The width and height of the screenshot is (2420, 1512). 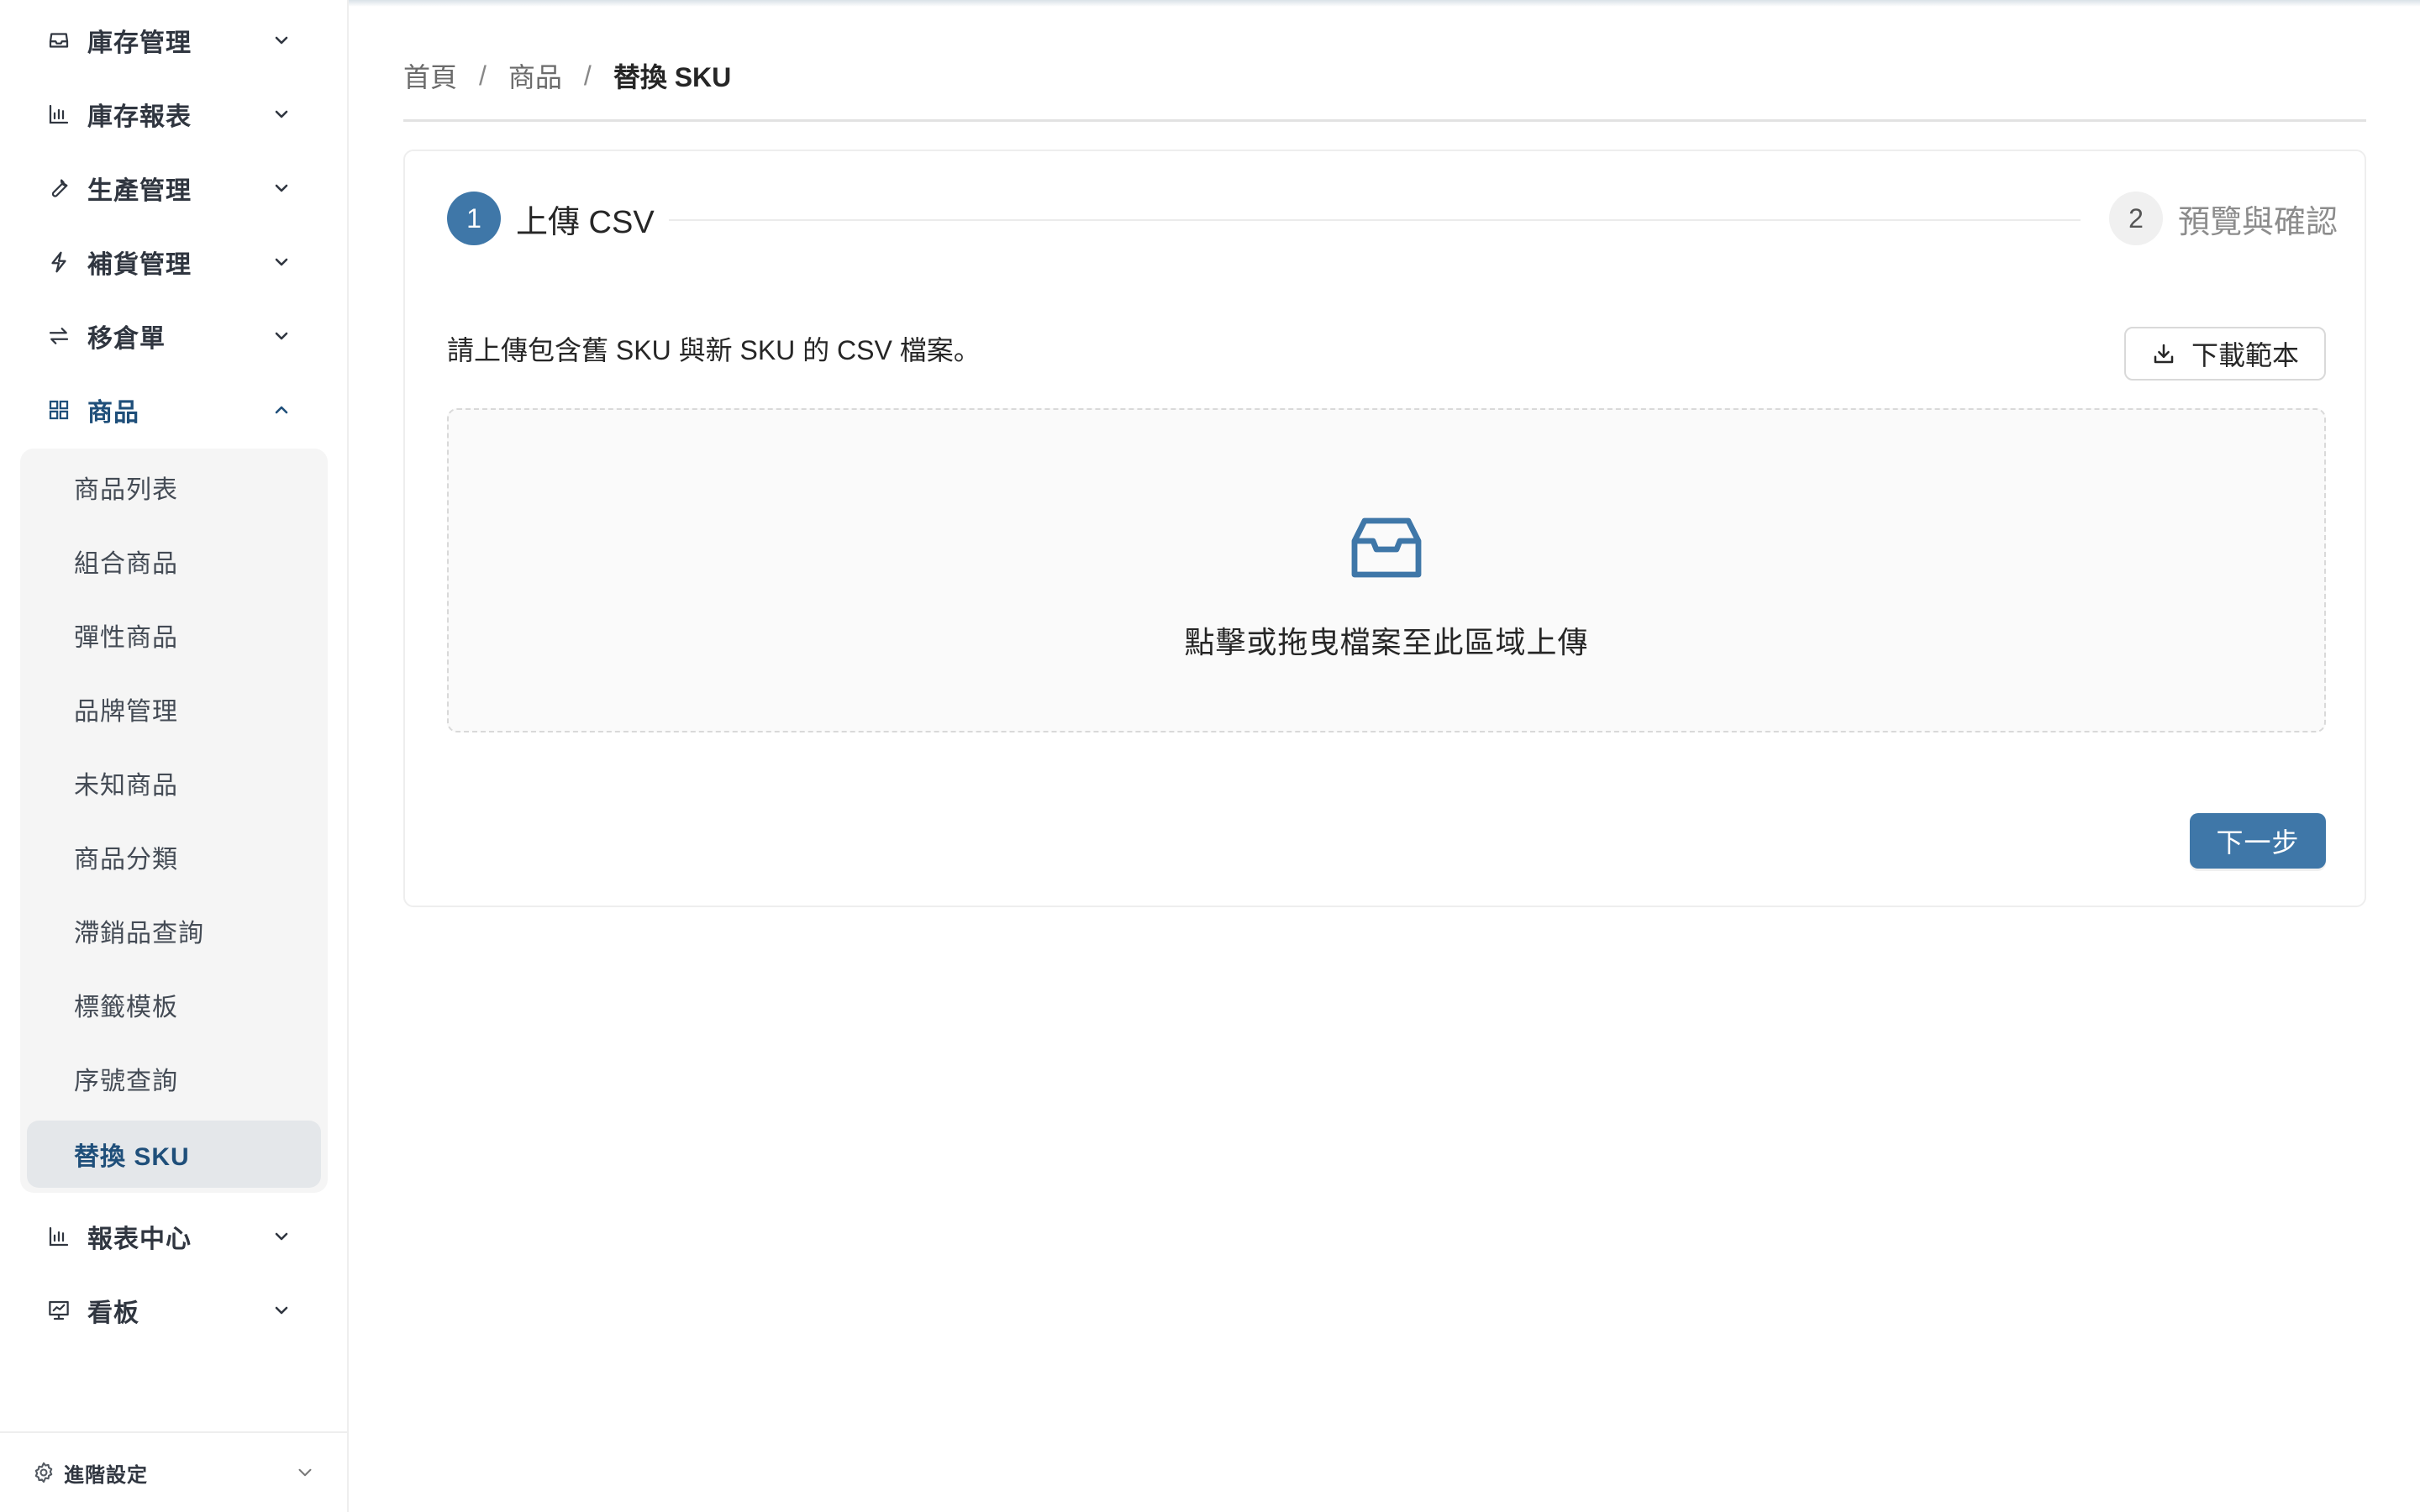 I want to click on menu-item-production-management: 生產管理, so click(x=173, y=188).